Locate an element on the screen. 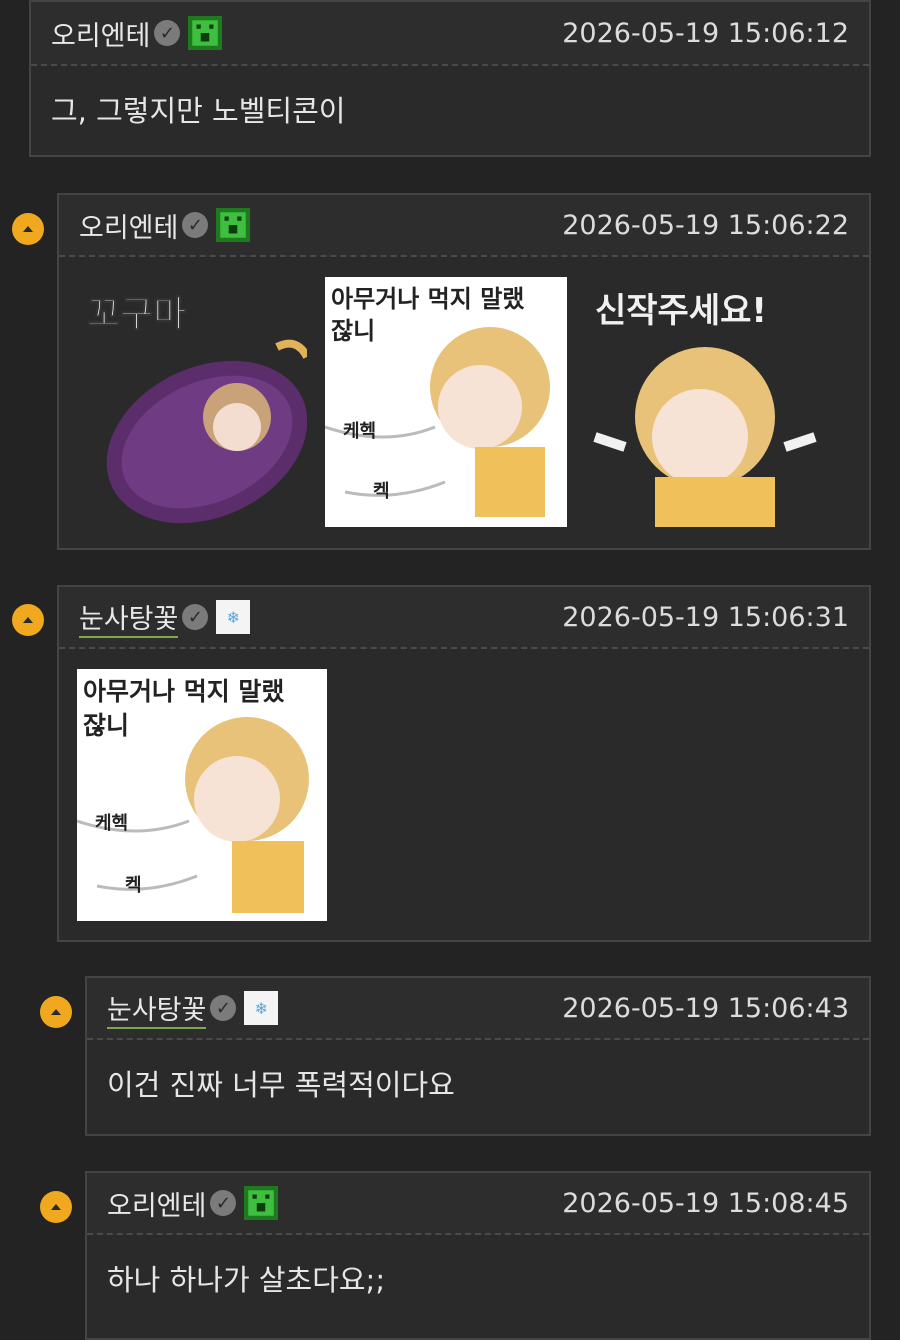 The image size is (900, 1340). comment-header: 오리엔테 ✓ 2026-05-19 15:06:12 is located at coordinates (450, 34).